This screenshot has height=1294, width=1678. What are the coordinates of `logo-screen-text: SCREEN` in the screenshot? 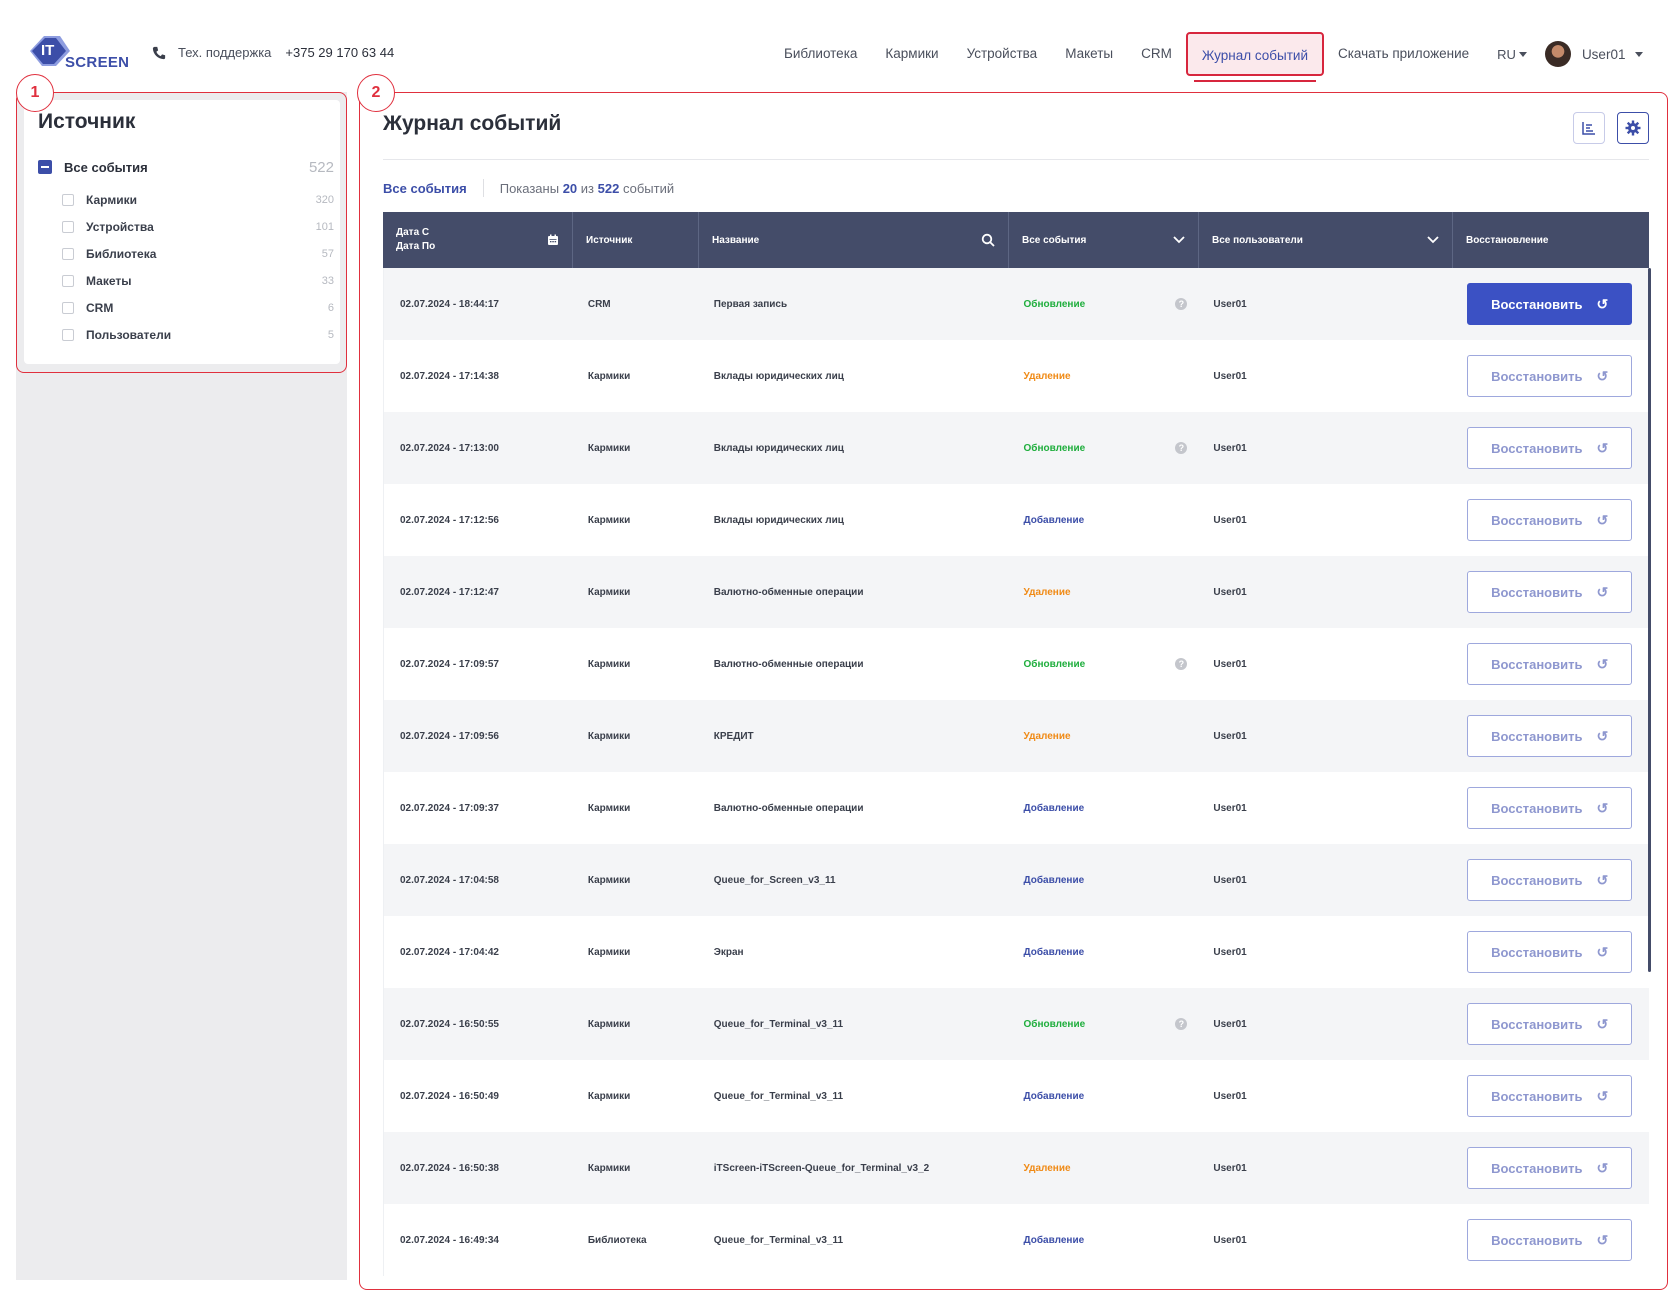 It's located at (97, 62).